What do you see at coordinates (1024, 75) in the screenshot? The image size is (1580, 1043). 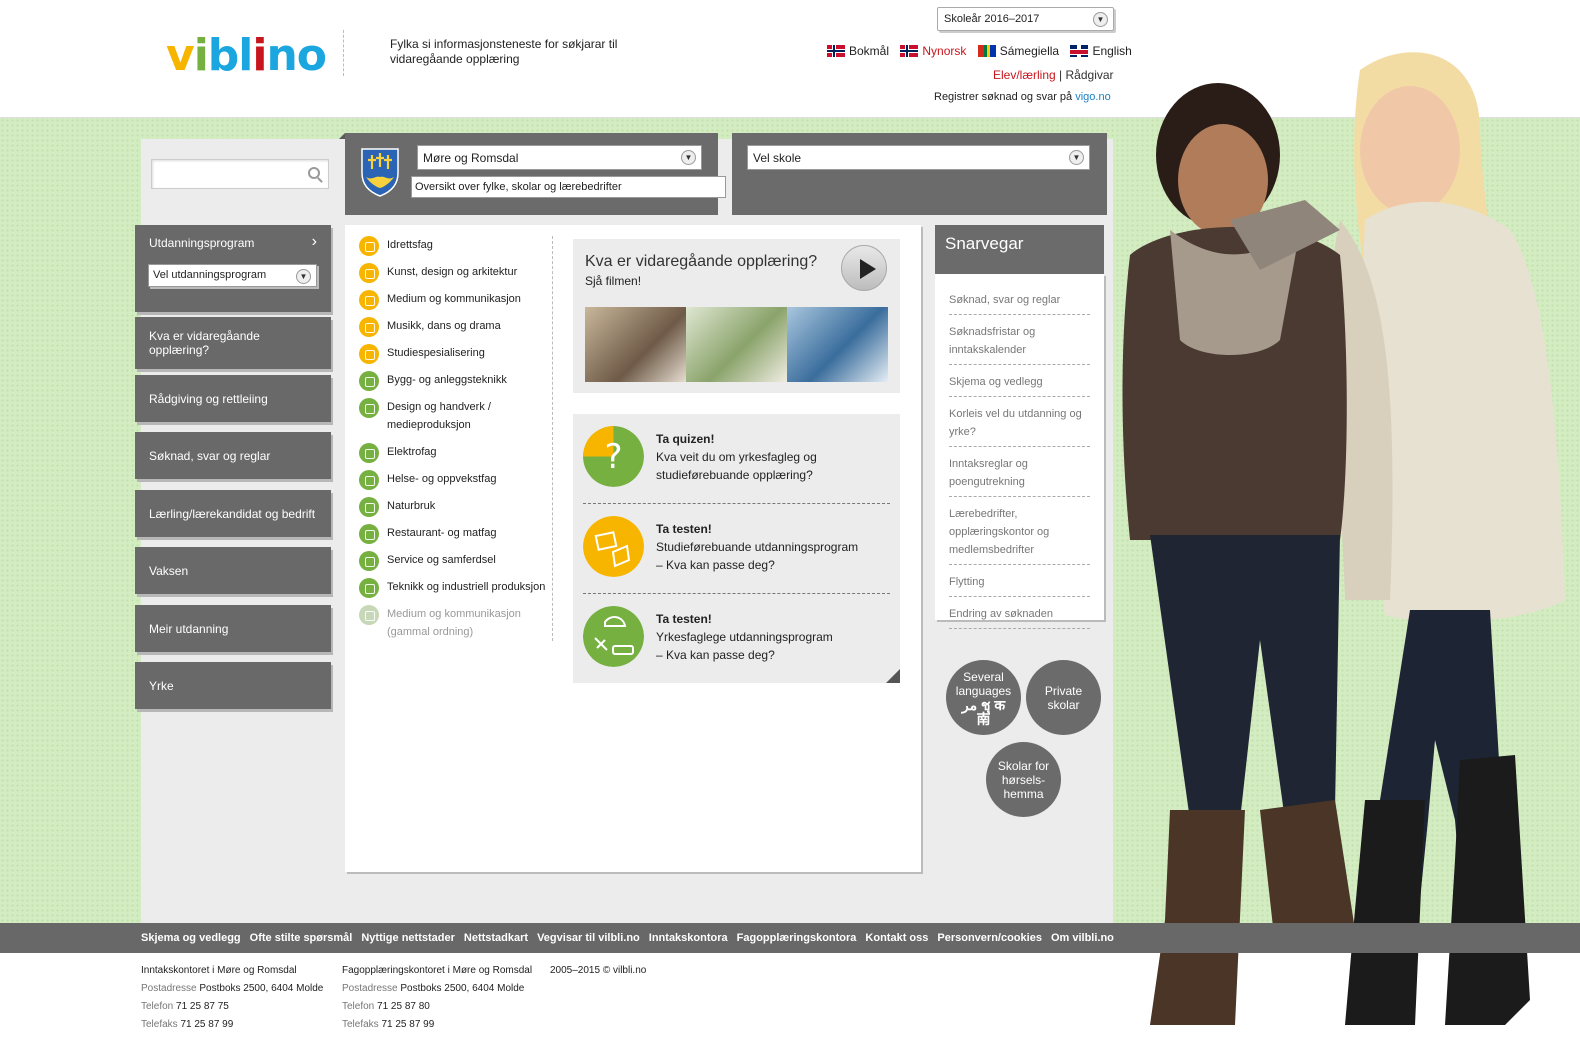 I see `role-elev-link: Elev/lærling` at bounding box center [1024, 75].